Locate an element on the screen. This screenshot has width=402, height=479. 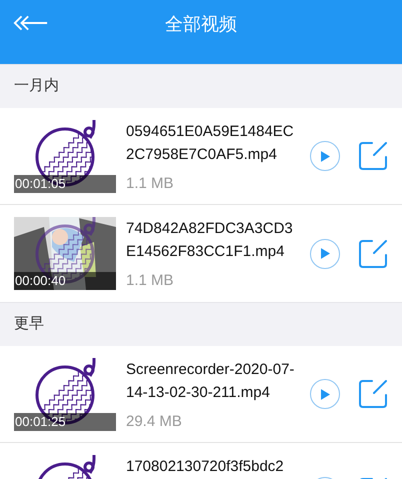
file-name: 170802130720f3f5bdc2 is located at coordinates (205, 467).